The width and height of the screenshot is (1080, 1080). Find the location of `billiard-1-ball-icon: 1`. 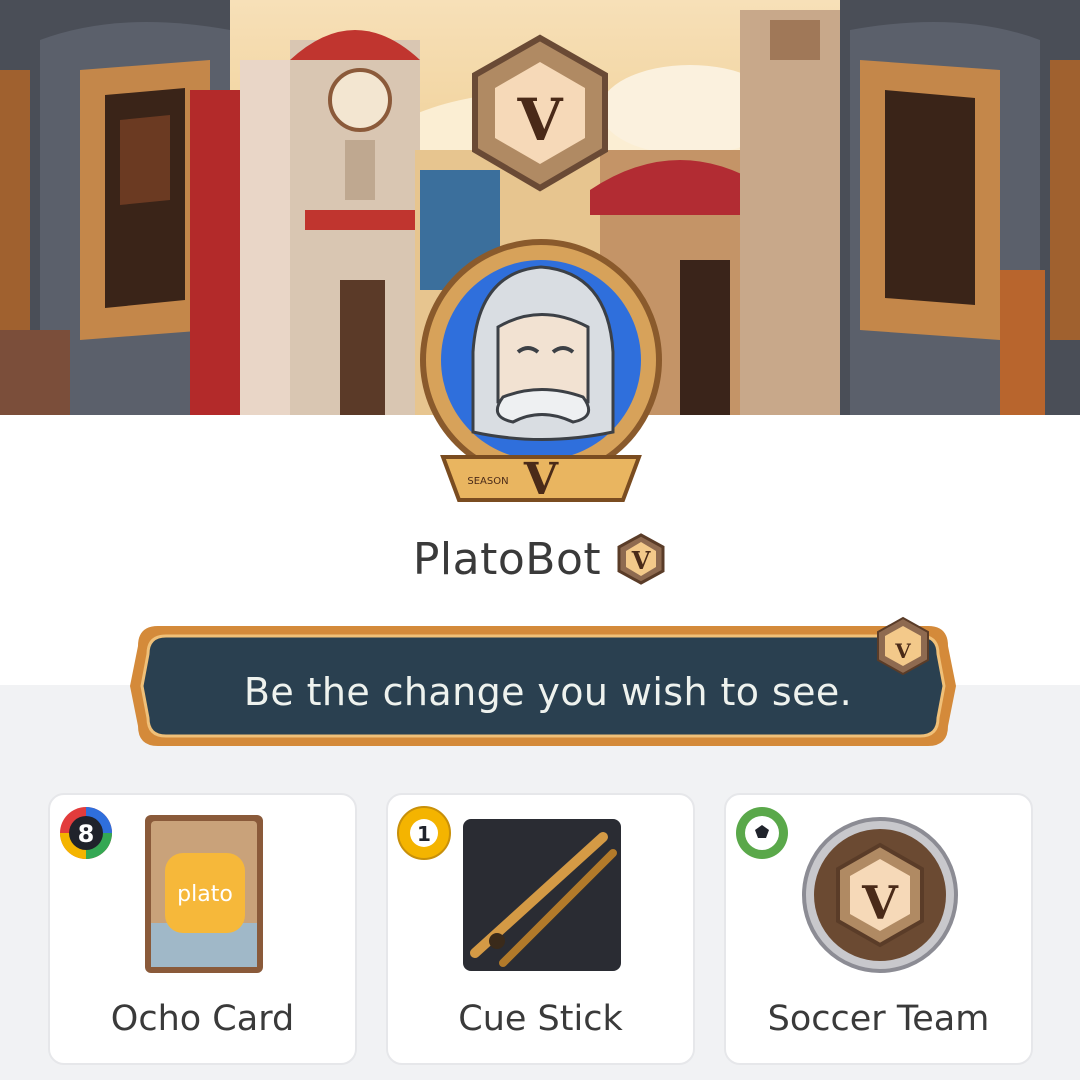

billiard-1-ball-icon: 1 is located at coordinates (424, 833).